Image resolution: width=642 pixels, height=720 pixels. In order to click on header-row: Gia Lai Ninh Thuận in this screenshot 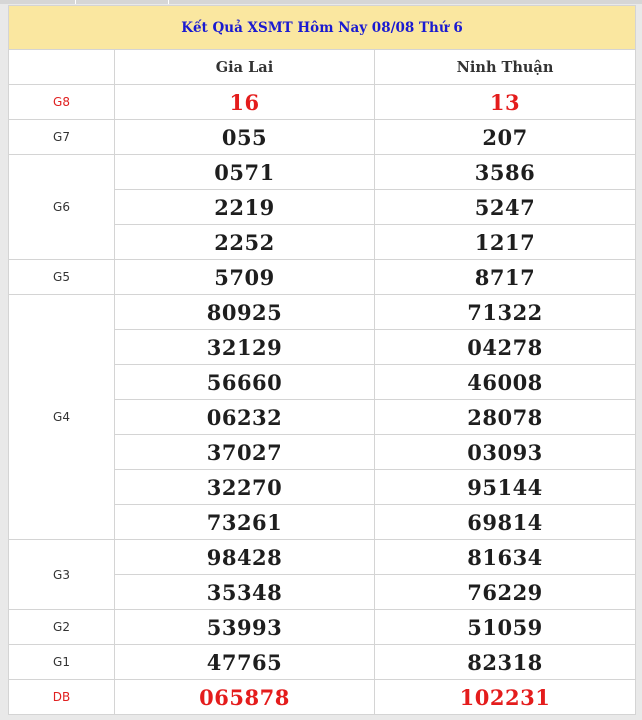, I will do `click(322, 67)`.